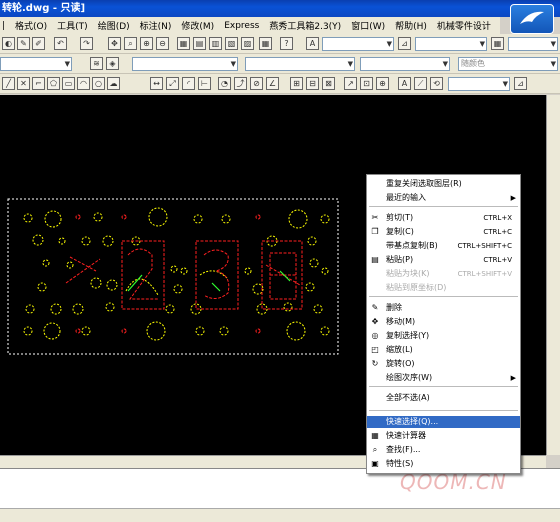 Image resolution: width=560 pixels, height=522 pixels. What do you see at coordinates (508, 64) in the screenshot?
I see `plot-style-combo: 随颜色` at bounding box center [508, 64].